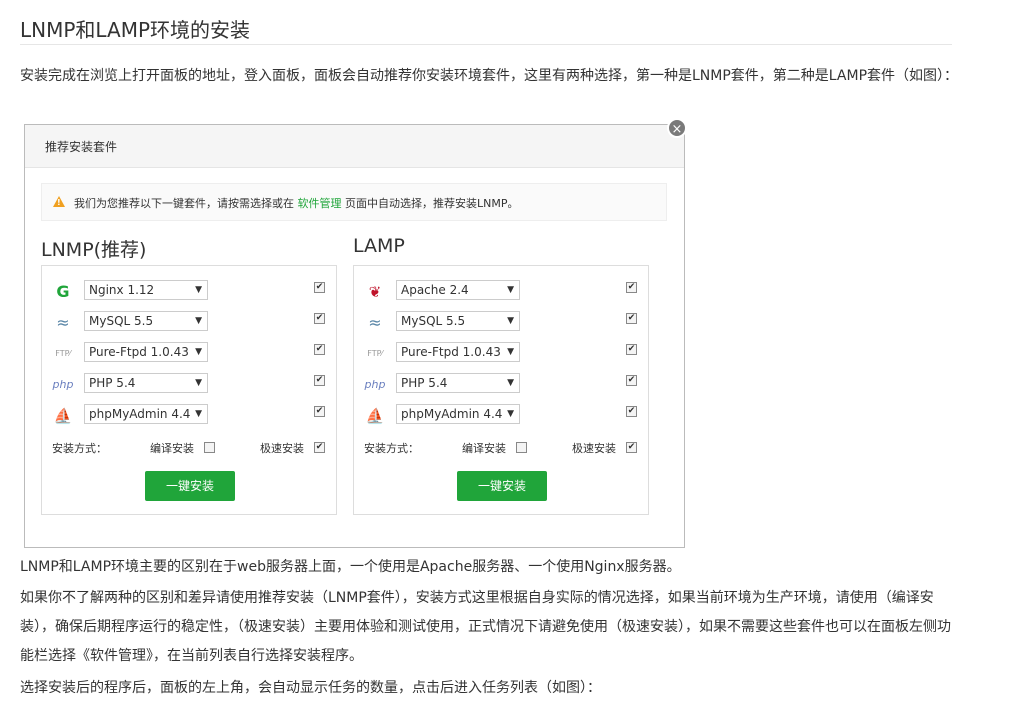  I want to click on lnmp-software-row: G Nginx 1.12 ▼ ✔, so click(189, 292).